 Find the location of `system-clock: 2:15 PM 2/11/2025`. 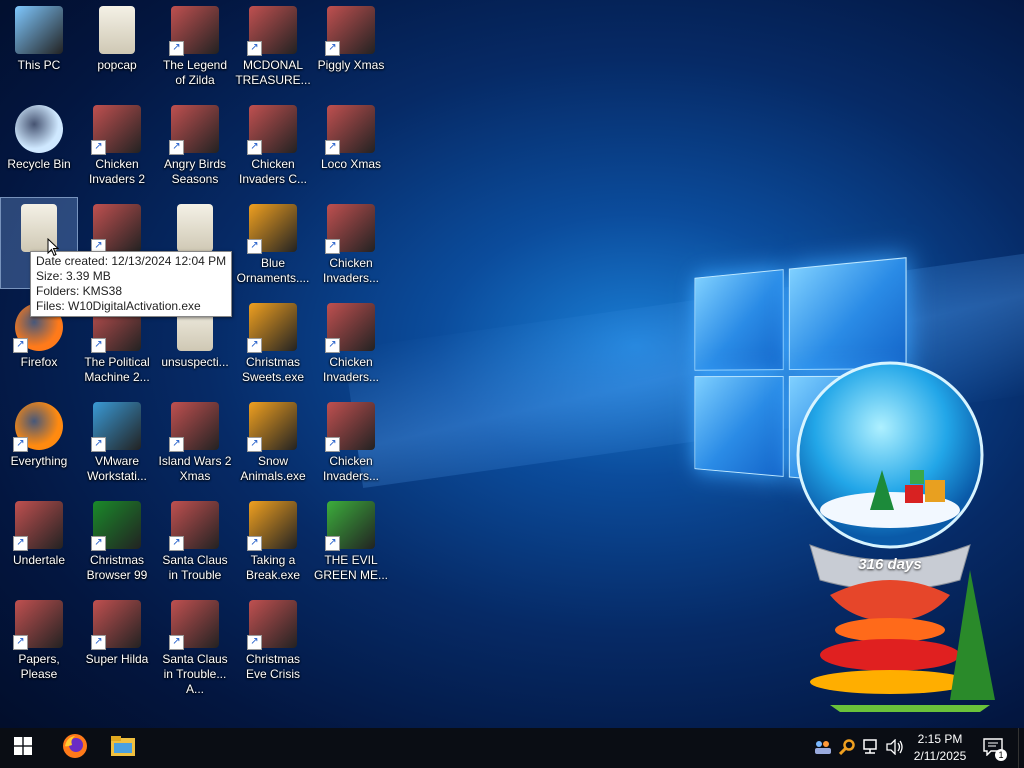

system-clock: 2:15 PM 2/11/2025 is located at coordinates (940, 748).